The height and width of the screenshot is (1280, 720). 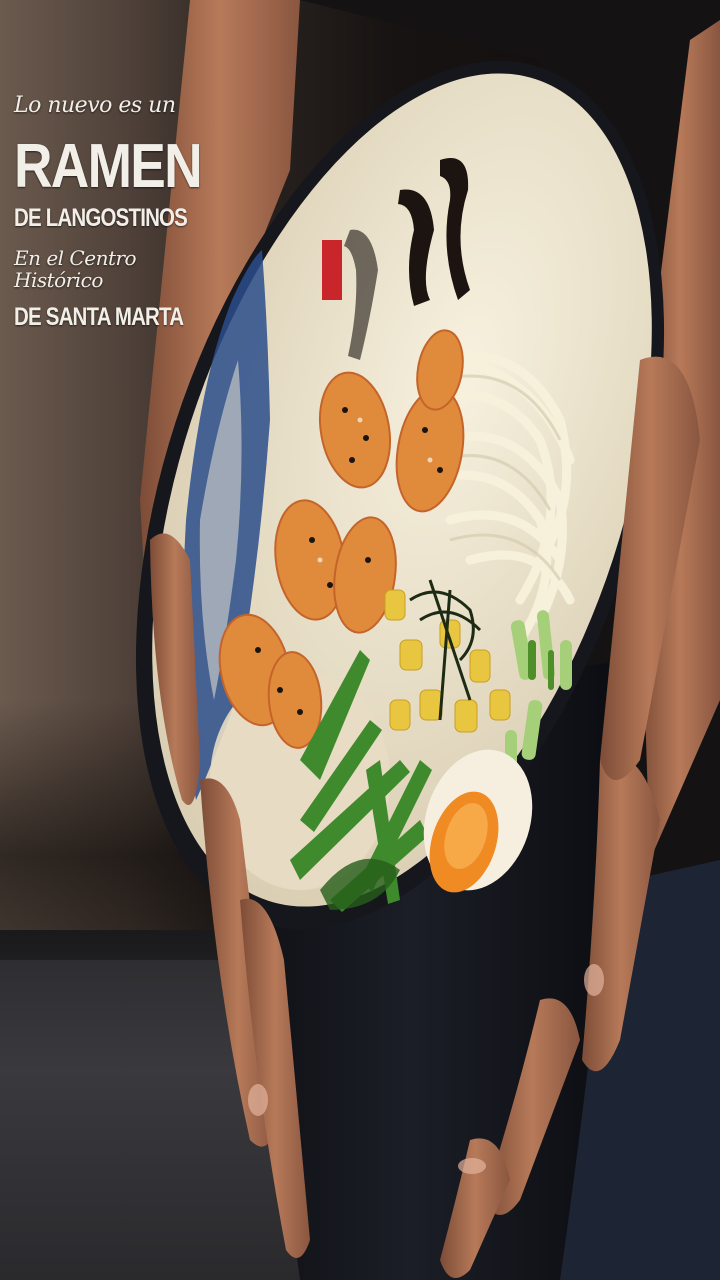 I want to click on promo-line-5: DE SANTA MARTA, so click(x=99, y=317).